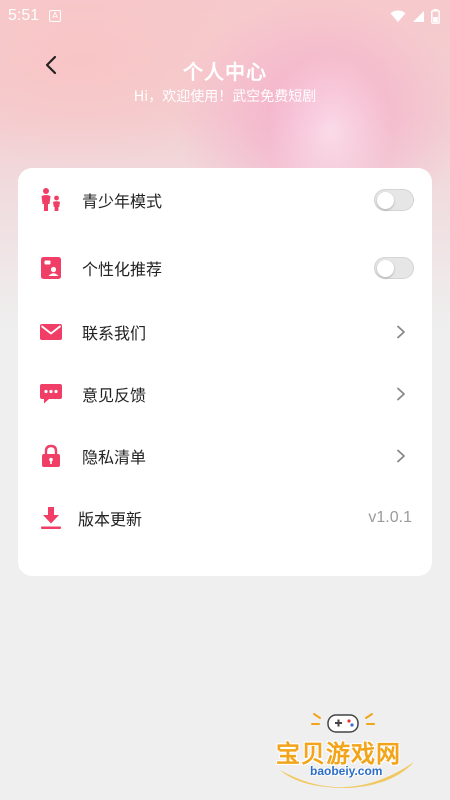 The image size is (450, 800). What do you see at coordinates (114, 395) in the screenshot?
I see `menu-item-label: 意见反馈` at bounding box center [114, 395].